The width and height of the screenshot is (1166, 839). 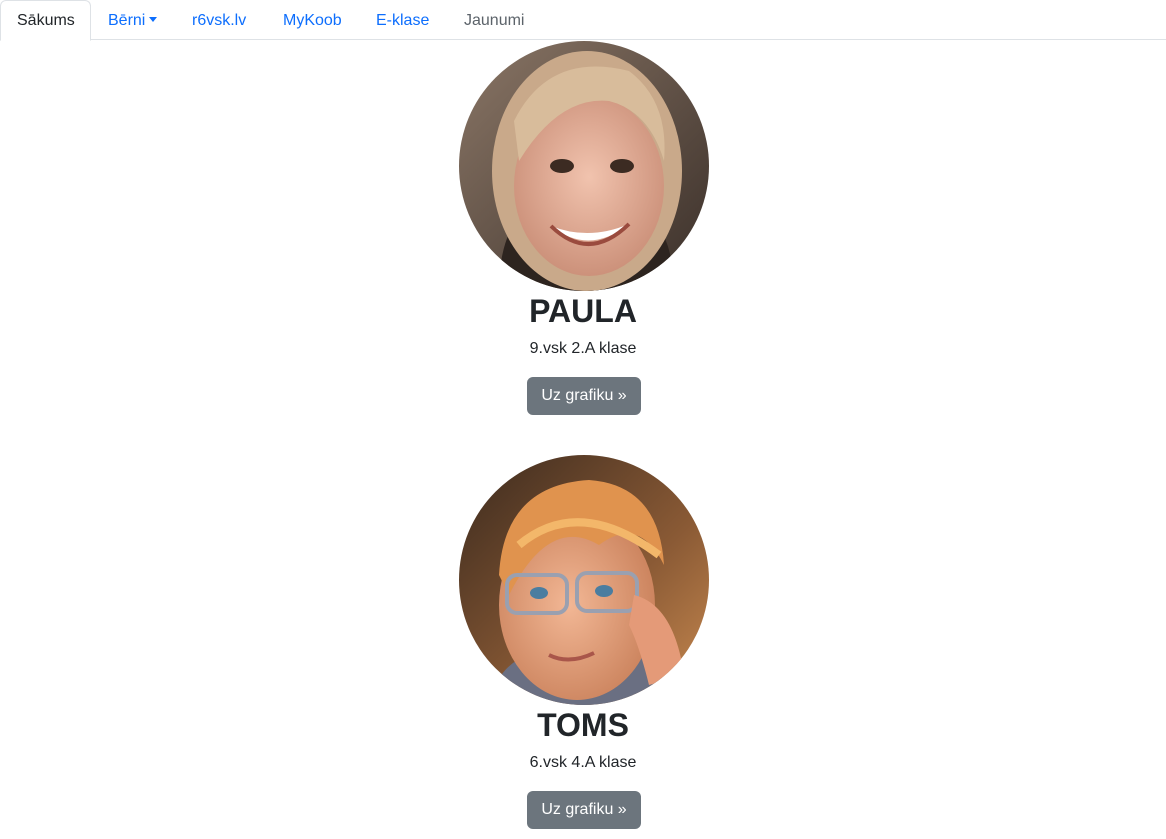 I want to click on tab-berni-label: Bērni, so click(x=127, y=20).